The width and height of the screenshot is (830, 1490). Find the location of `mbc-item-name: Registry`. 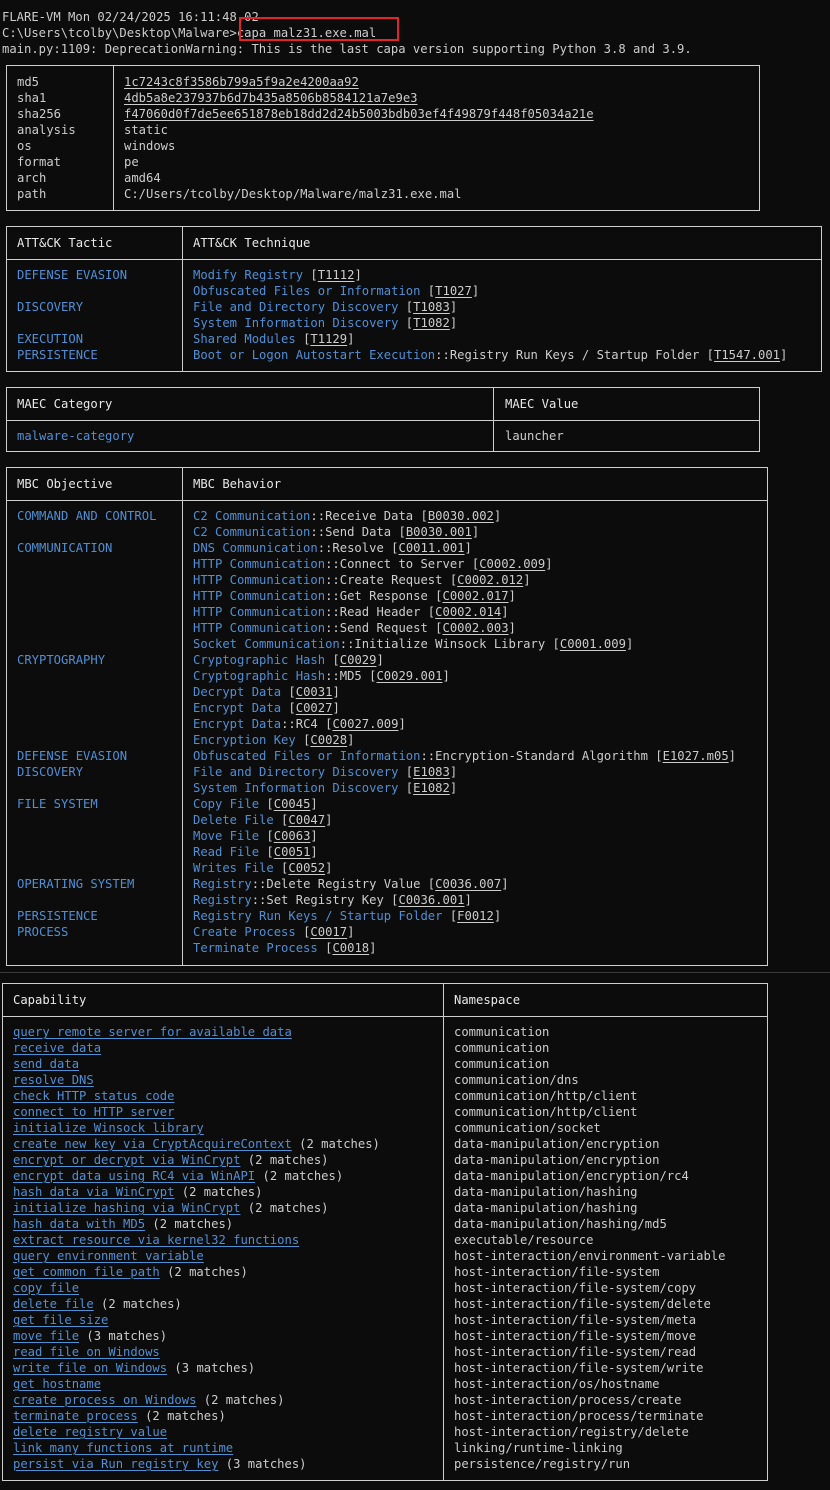

mbc-item-name: Registry is located at coordinates (222, 884).